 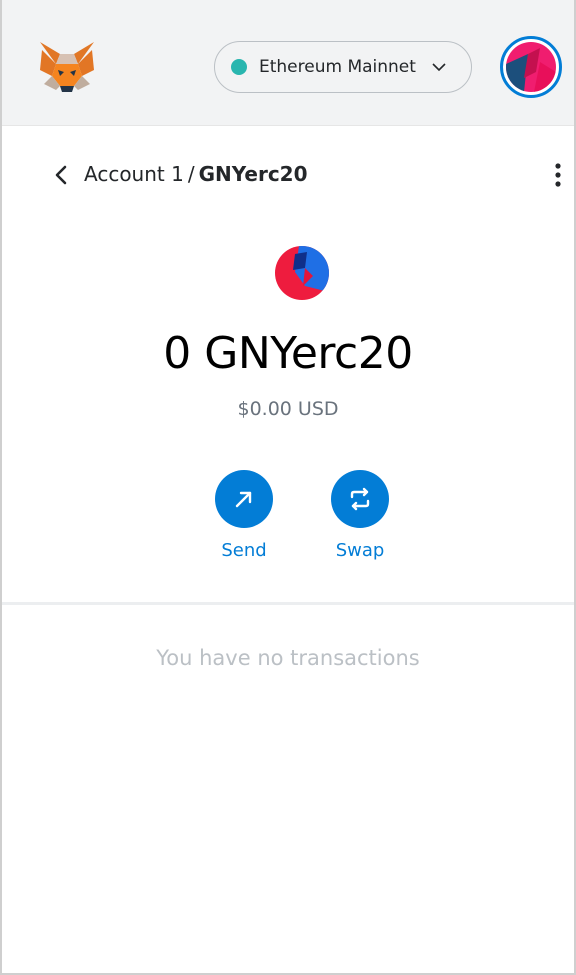 I want to click on chevron-left-icon, so click(x=61, y=175).